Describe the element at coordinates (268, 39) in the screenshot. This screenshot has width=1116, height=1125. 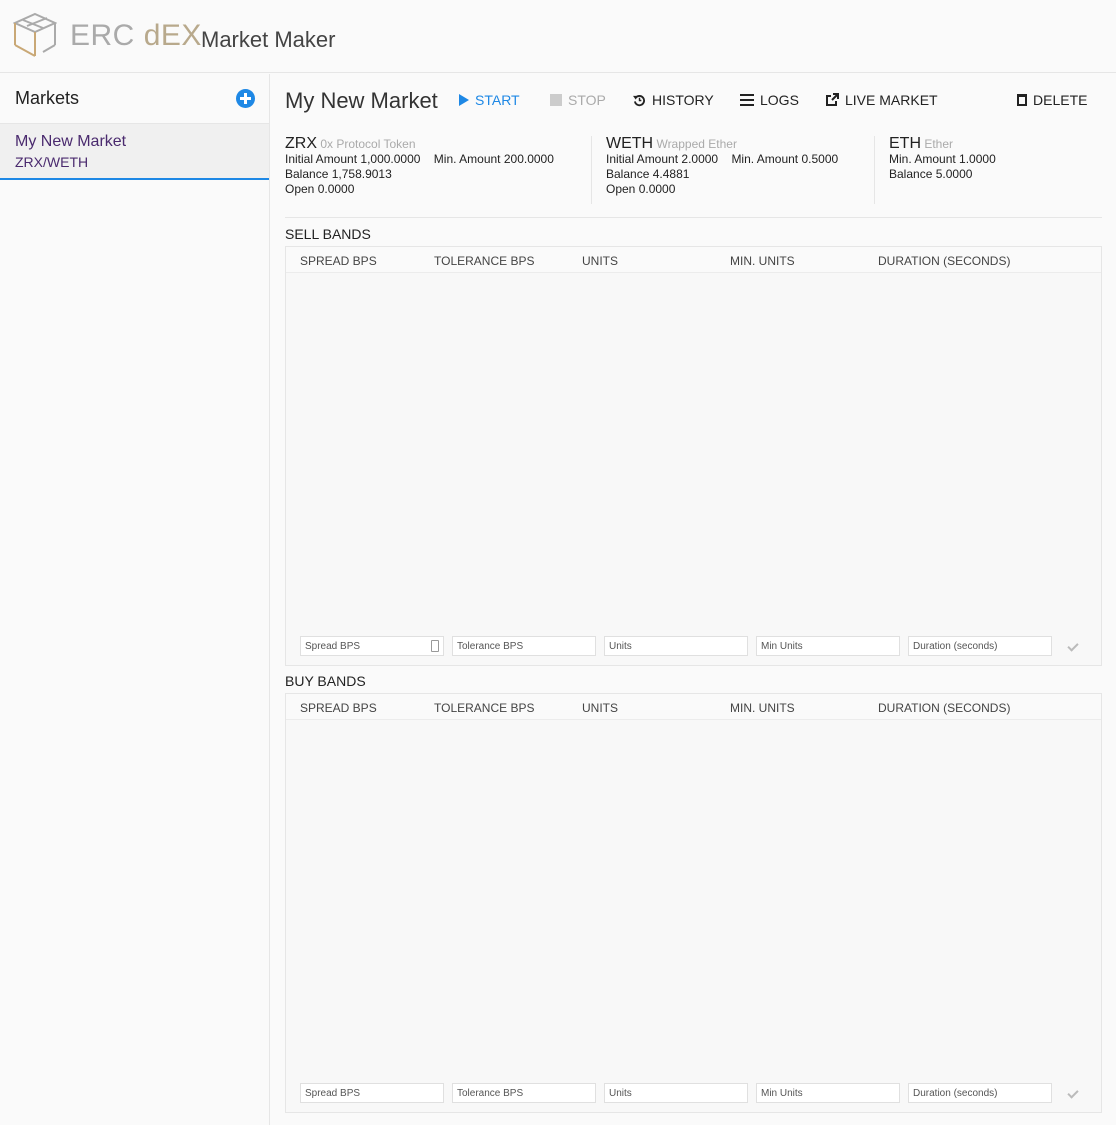
I see `app-subtitle: Market Maker` at that location.